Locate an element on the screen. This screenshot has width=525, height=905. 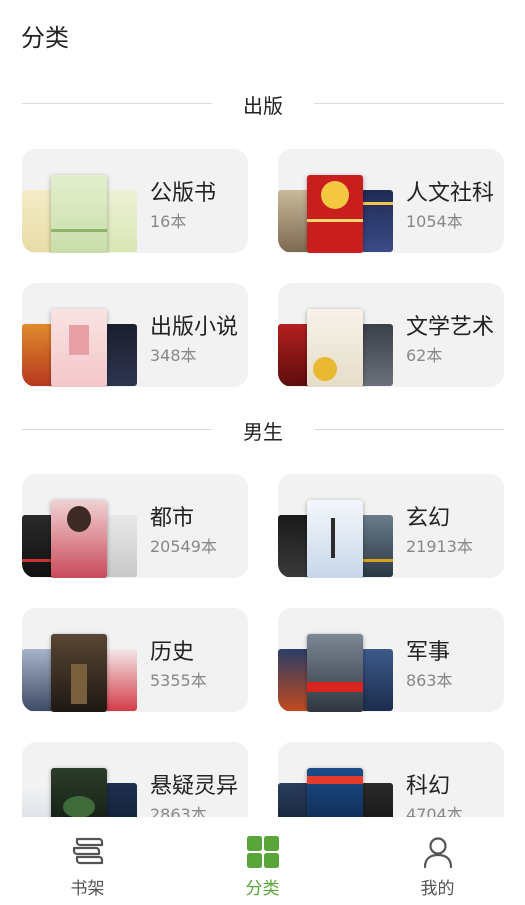
category-card-history: 历史 5355本 is located at coordinates (135, 660).